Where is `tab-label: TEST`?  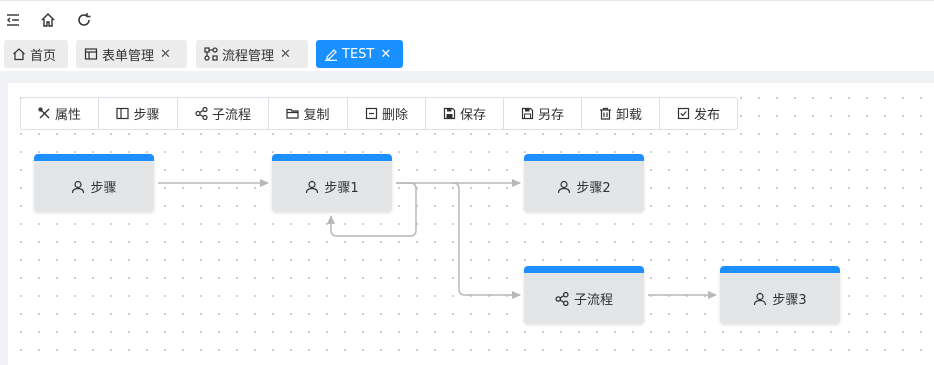
tab-label: TEST is located at coordinates (358, 54).